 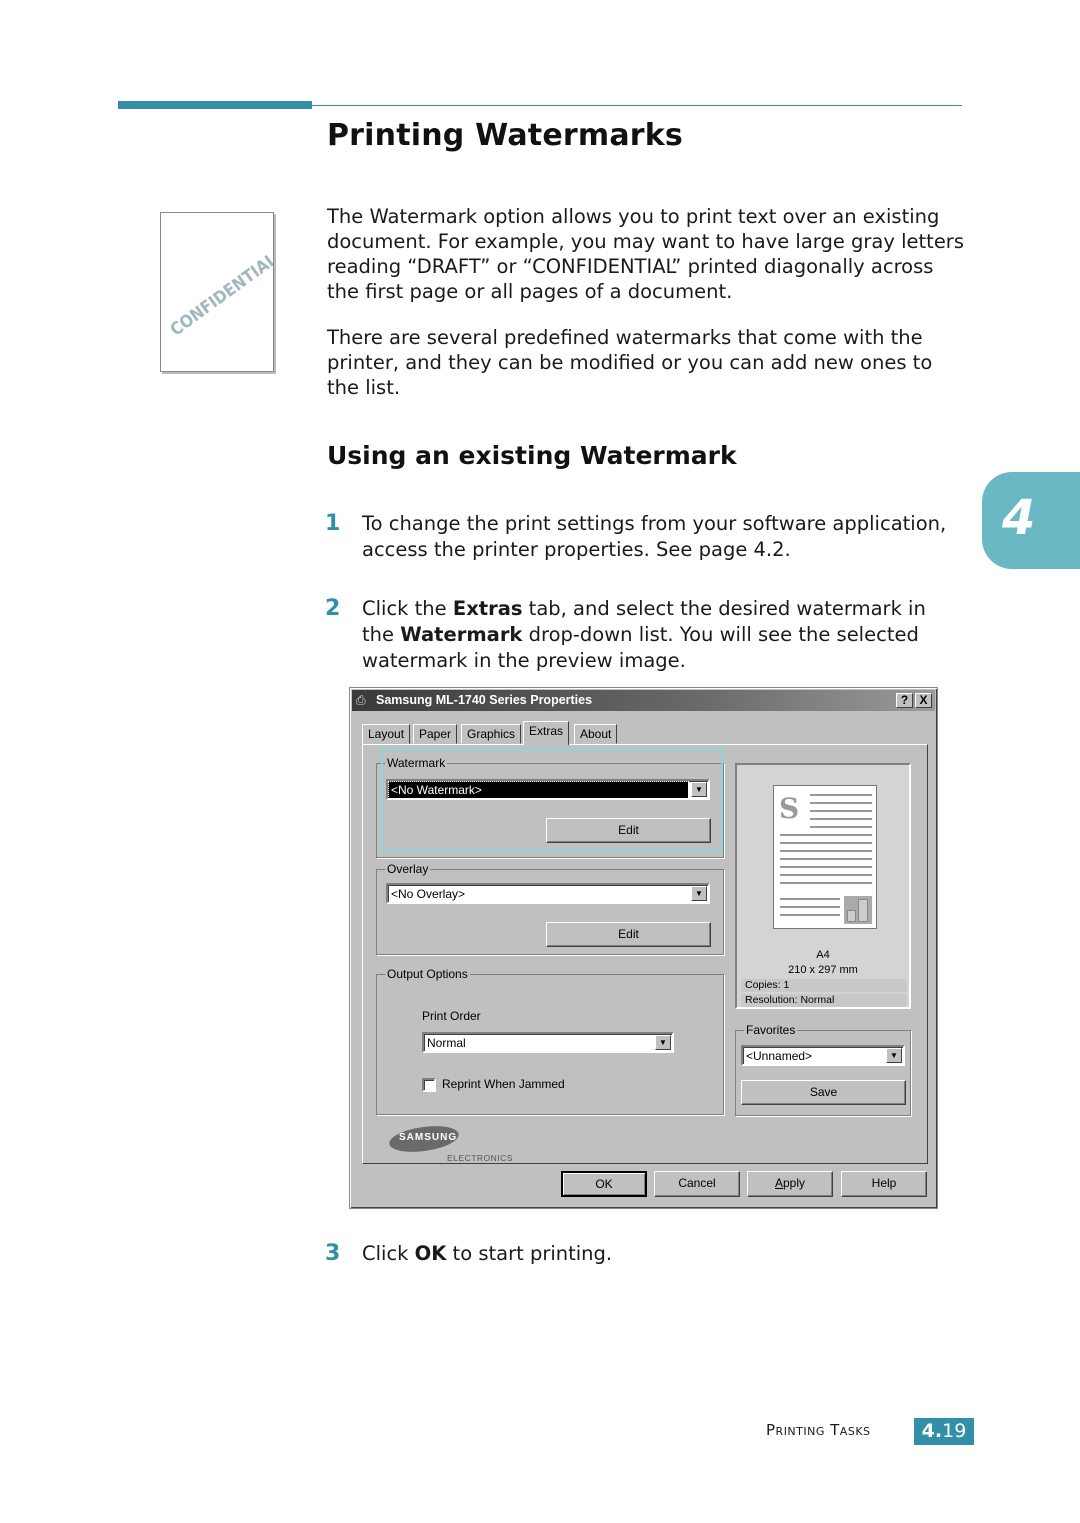 What do you see at coordinates (333, 608) in the screenshot?
I see `step-number: 2` at bounding box center [333, 608].